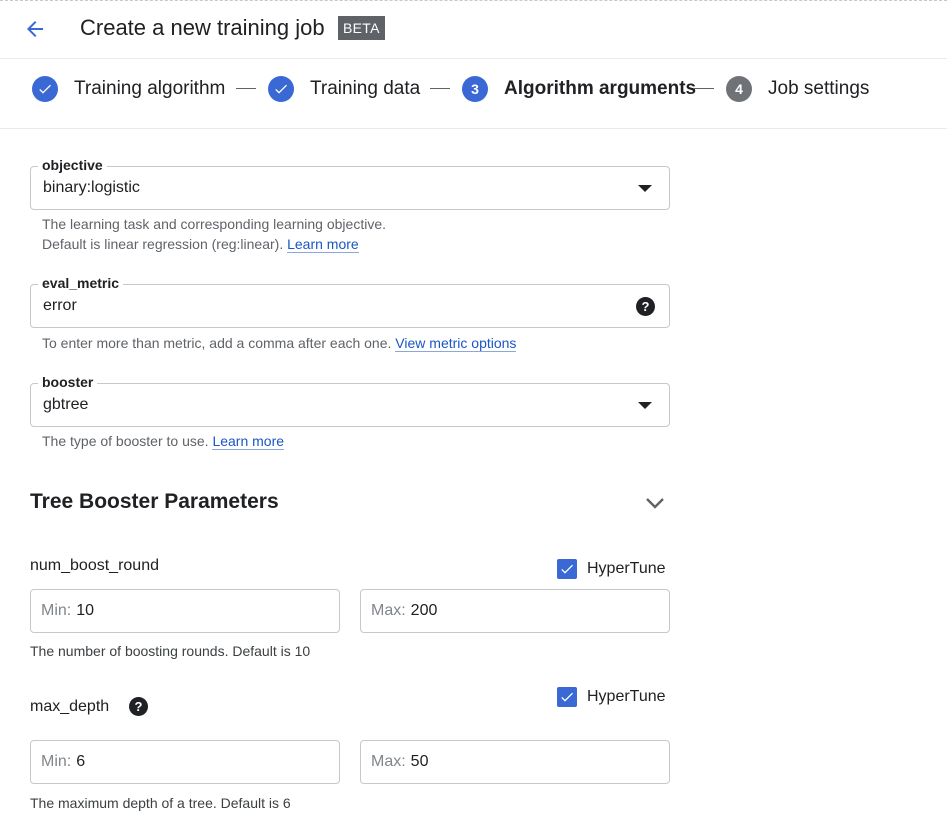 This screenshot has height=826, width=947. I want to click on eval-metric-label: eval_metric, so click(81, 283).